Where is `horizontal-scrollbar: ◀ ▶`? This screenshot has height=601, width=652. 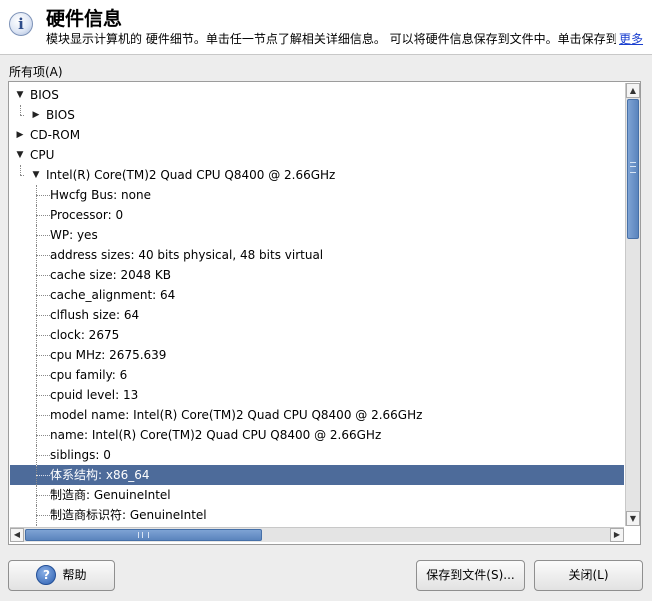 horizontal-scrollbar: ◀ ▶ is located at coordinates (317, 534).